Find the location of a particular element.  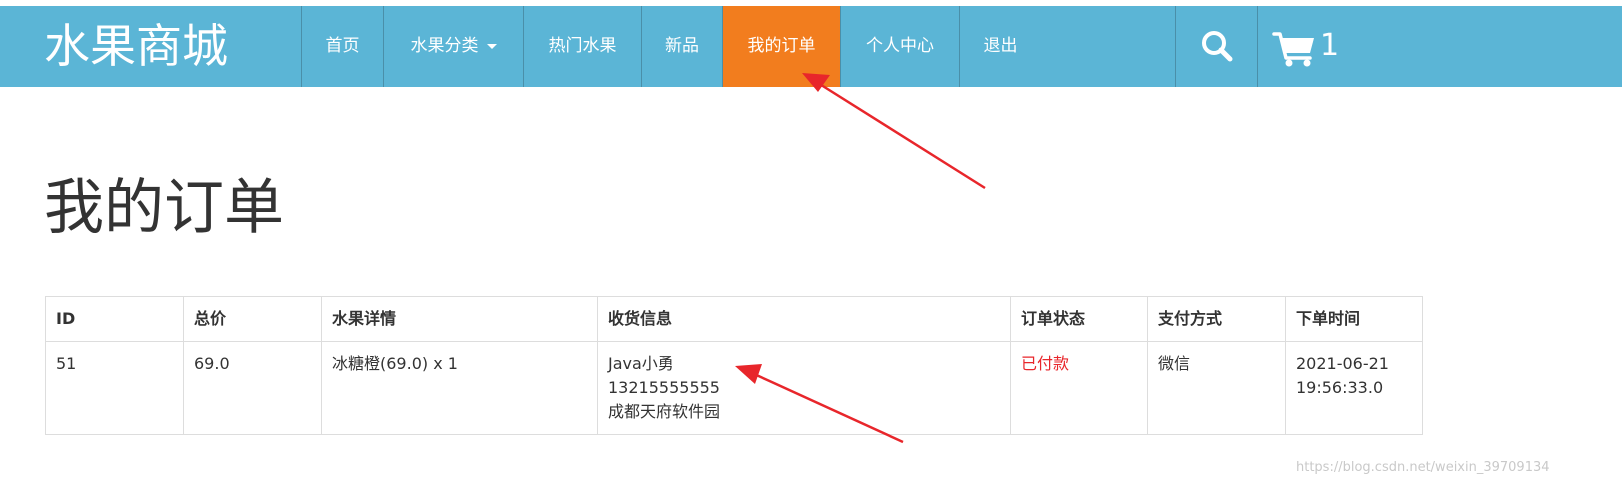

annotation-arrow-shipping is located at coordinates (819, 404).